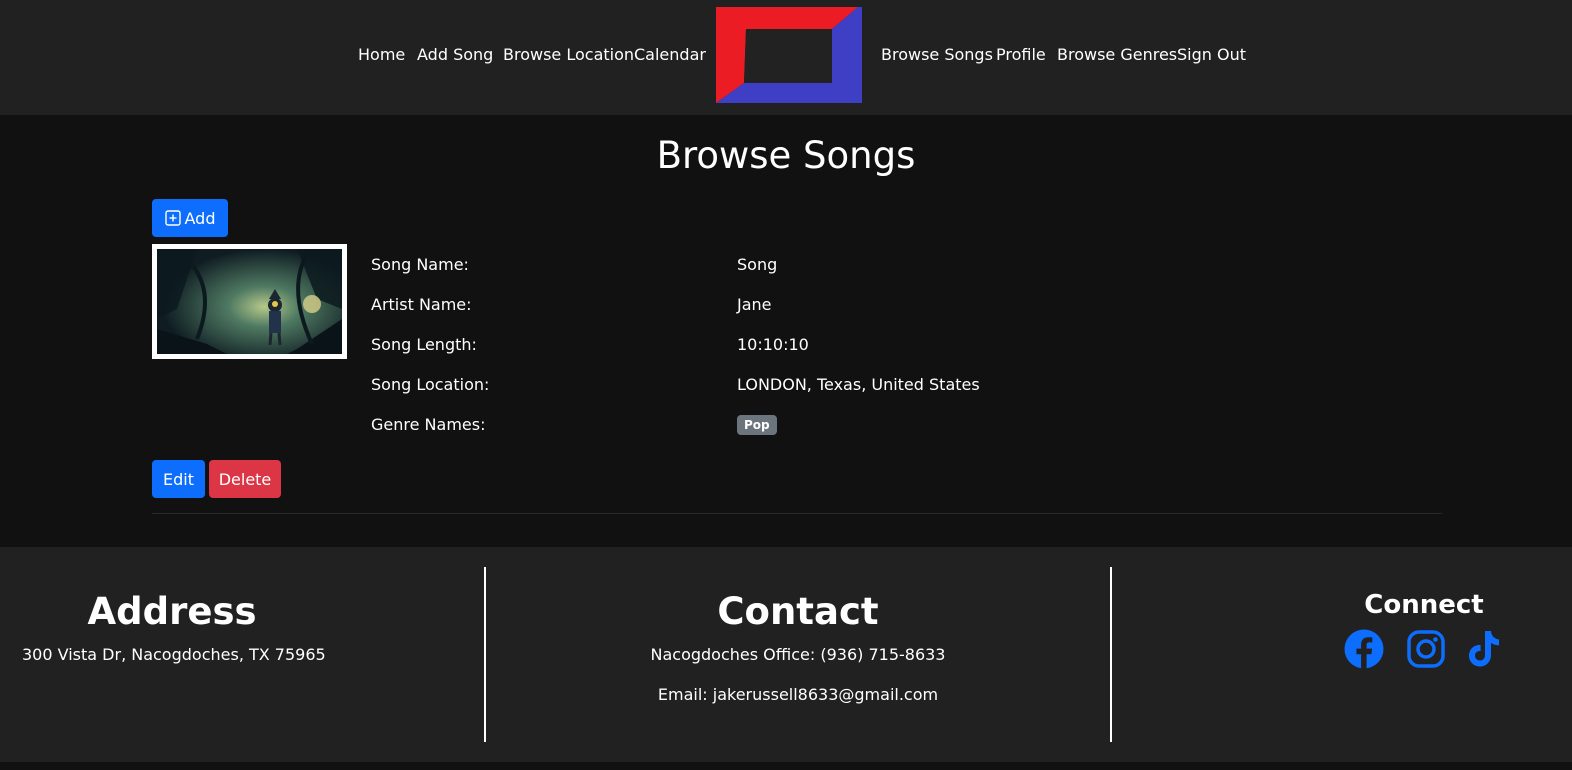 This screenshot has height=770, width=1572. Describe the element at coordinates (1364, 649) in the screenshot. I see `facebook-icon` at that location.